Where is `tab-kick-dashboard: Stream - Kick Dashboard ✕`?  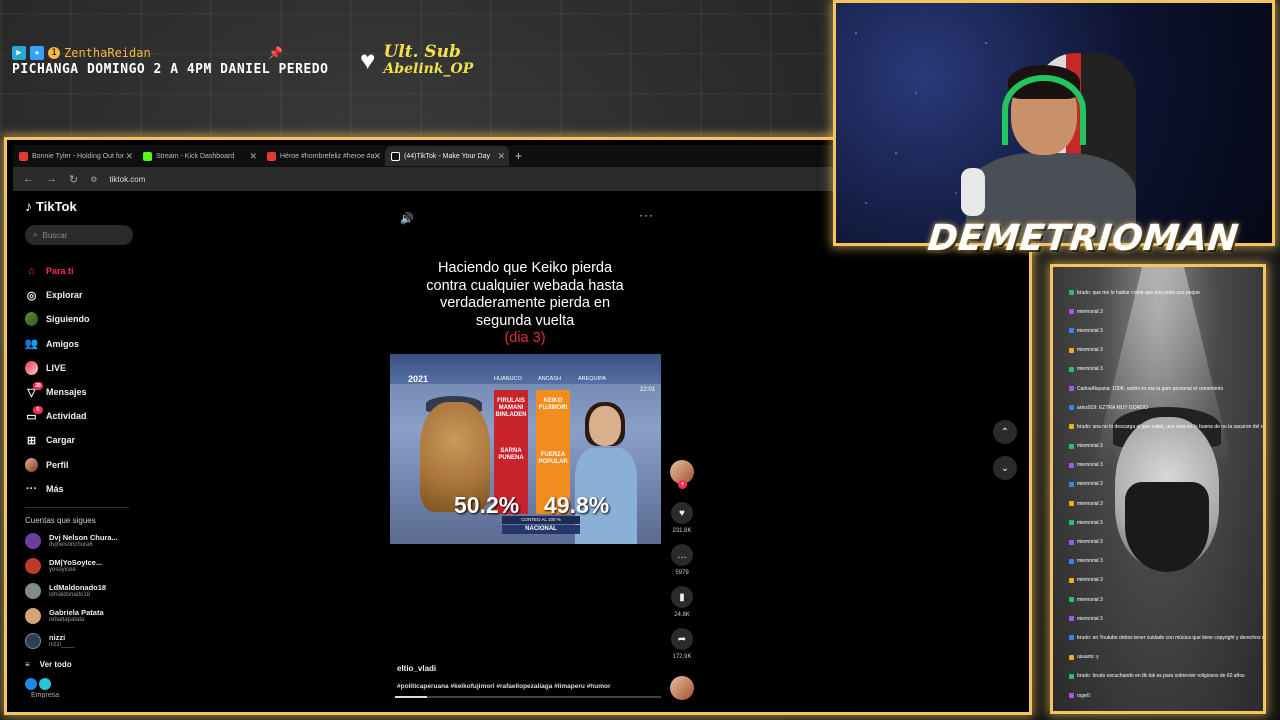 tab-kick-dashboard: Stream - Kick Dashboard ✕ is located at coordinates (199, 156).